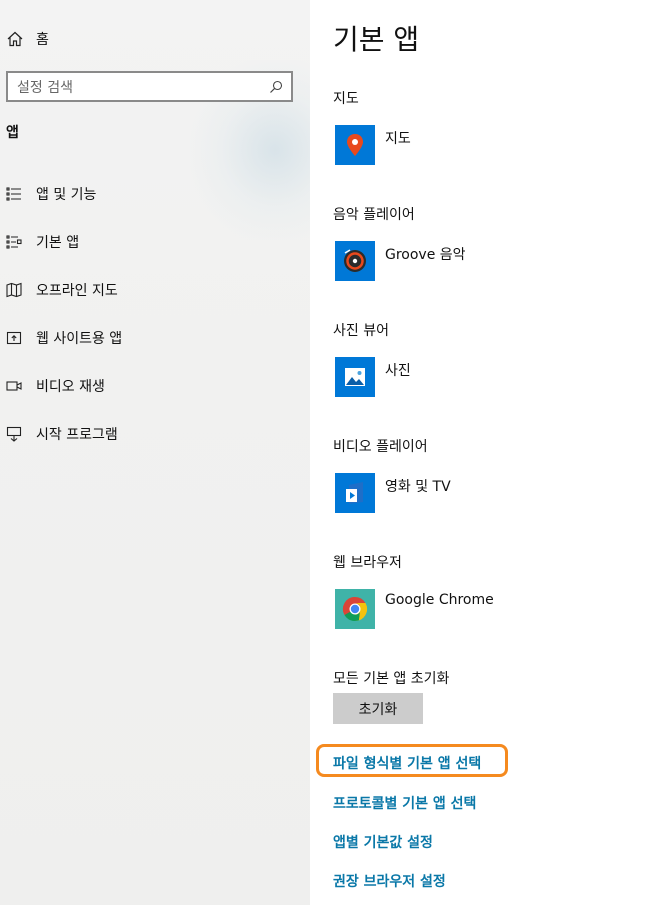 This screenshot has width=666, height=905. Describe the element at coordinates (414, 609) in the screenshot. I see `default-app-browser: Google Chrome` at that location.